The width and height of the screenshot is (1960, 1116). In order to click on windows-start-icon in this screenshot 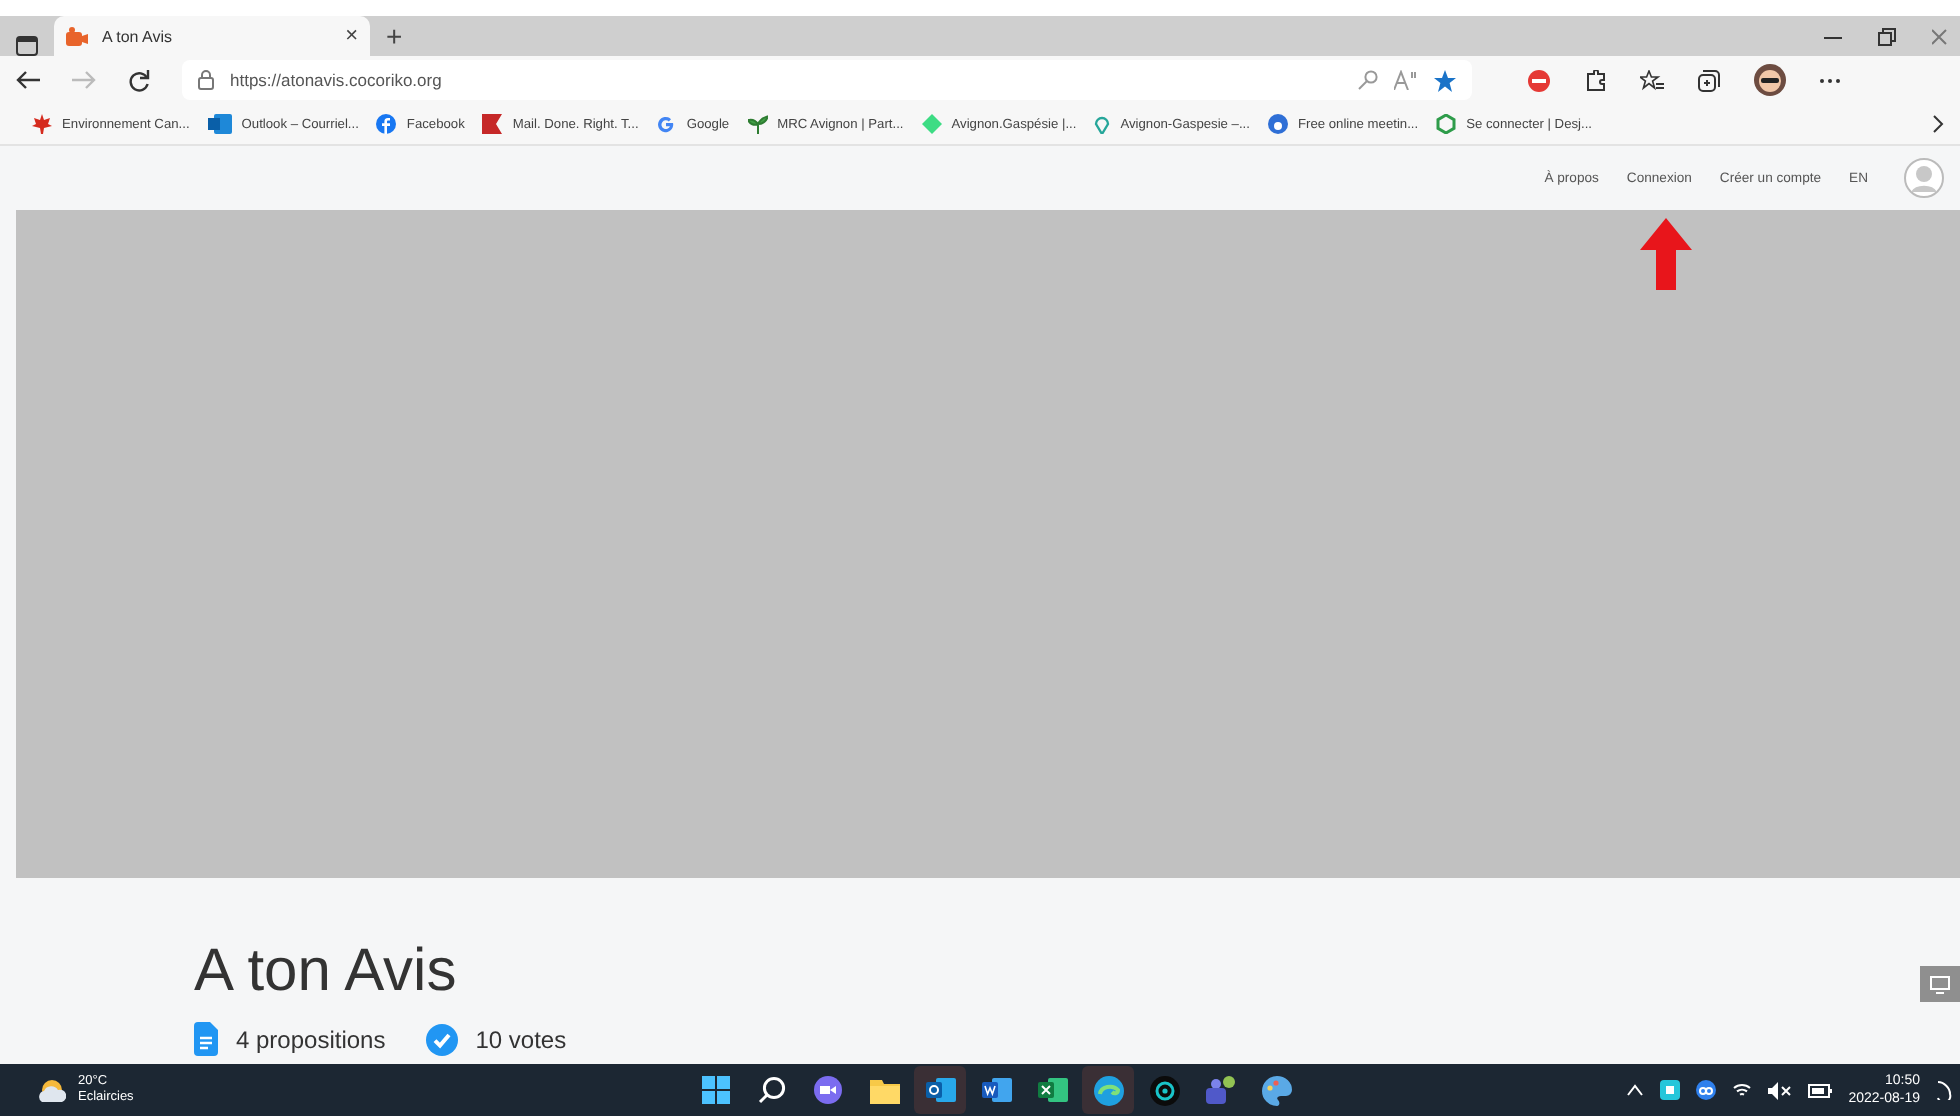, I will do `click(716, 1090)`.